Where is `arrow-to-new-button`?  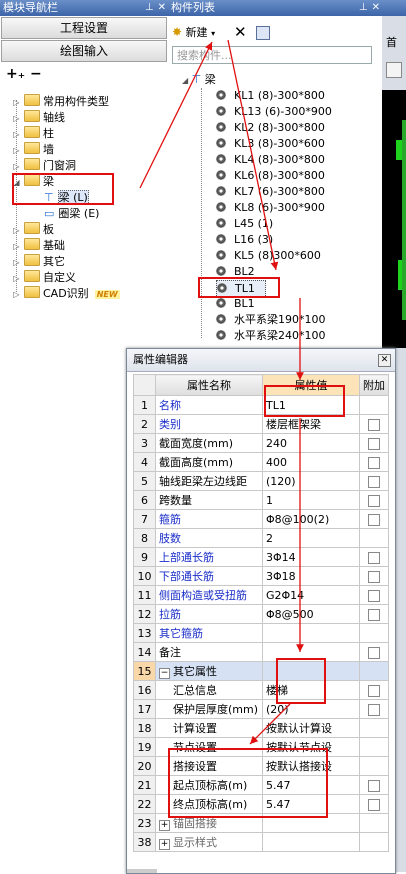 arrow-to-new-button is located at coordinates (176, 115).